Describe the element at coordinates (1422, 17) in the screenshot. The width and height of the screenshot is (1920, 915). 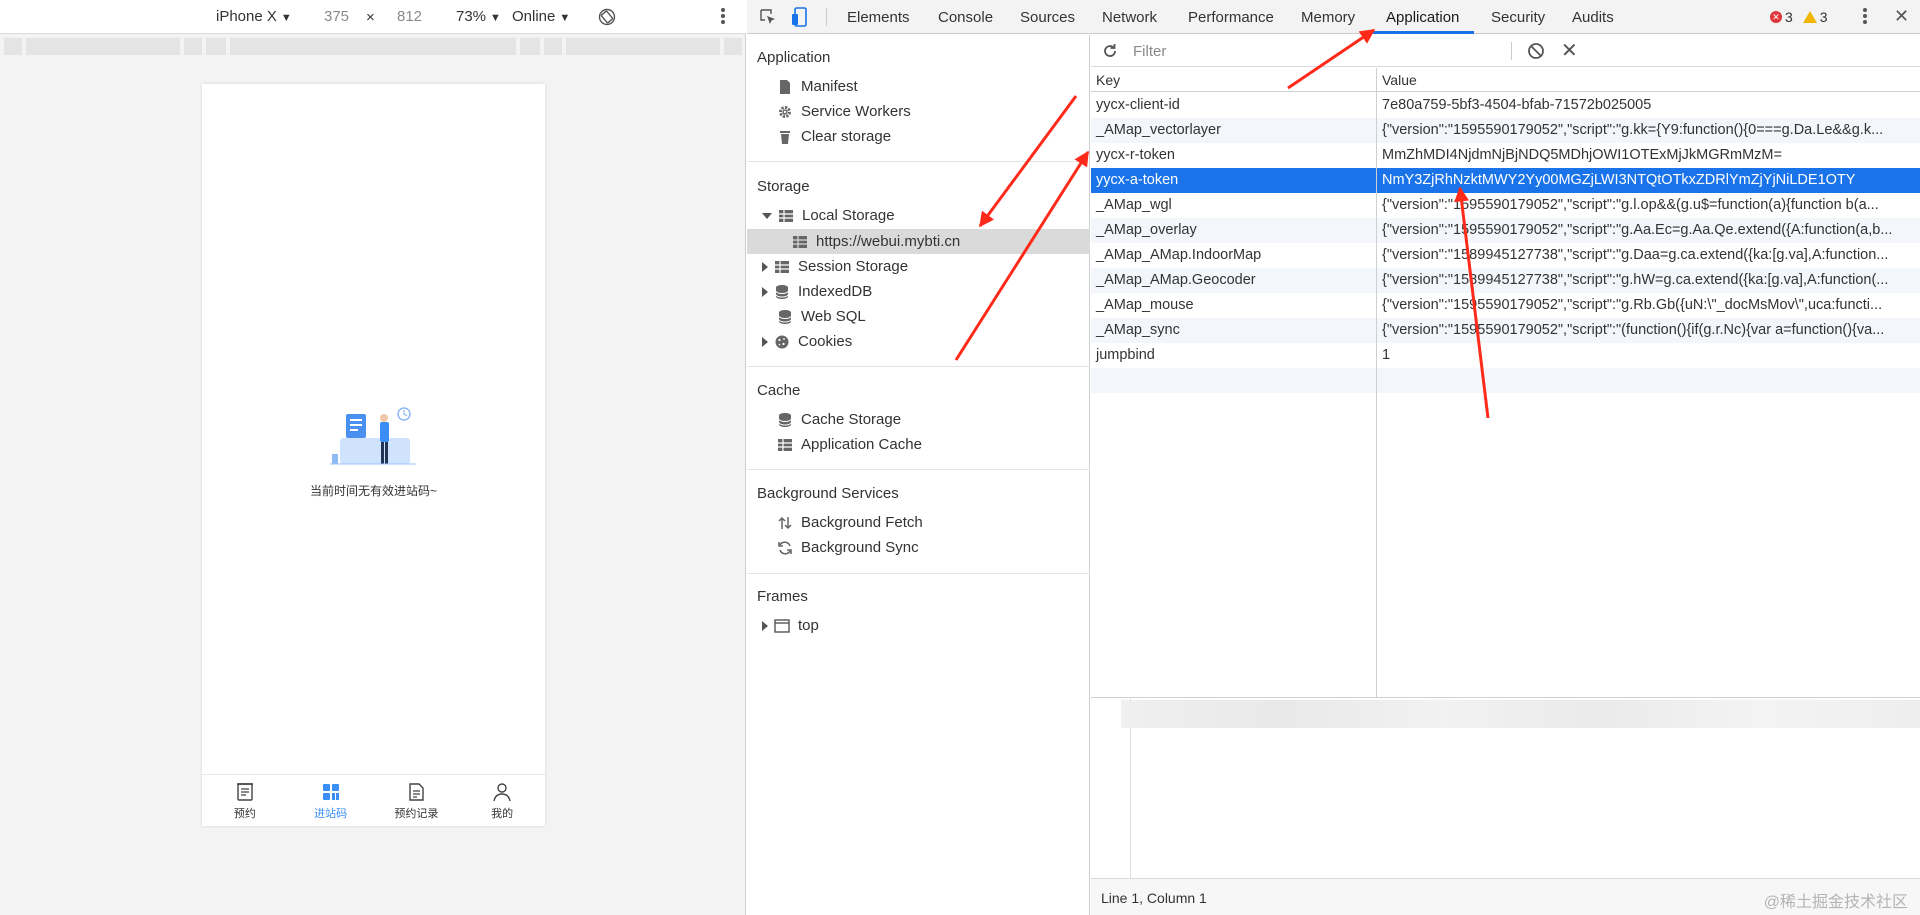
I see `tab-application: Application` at that location.